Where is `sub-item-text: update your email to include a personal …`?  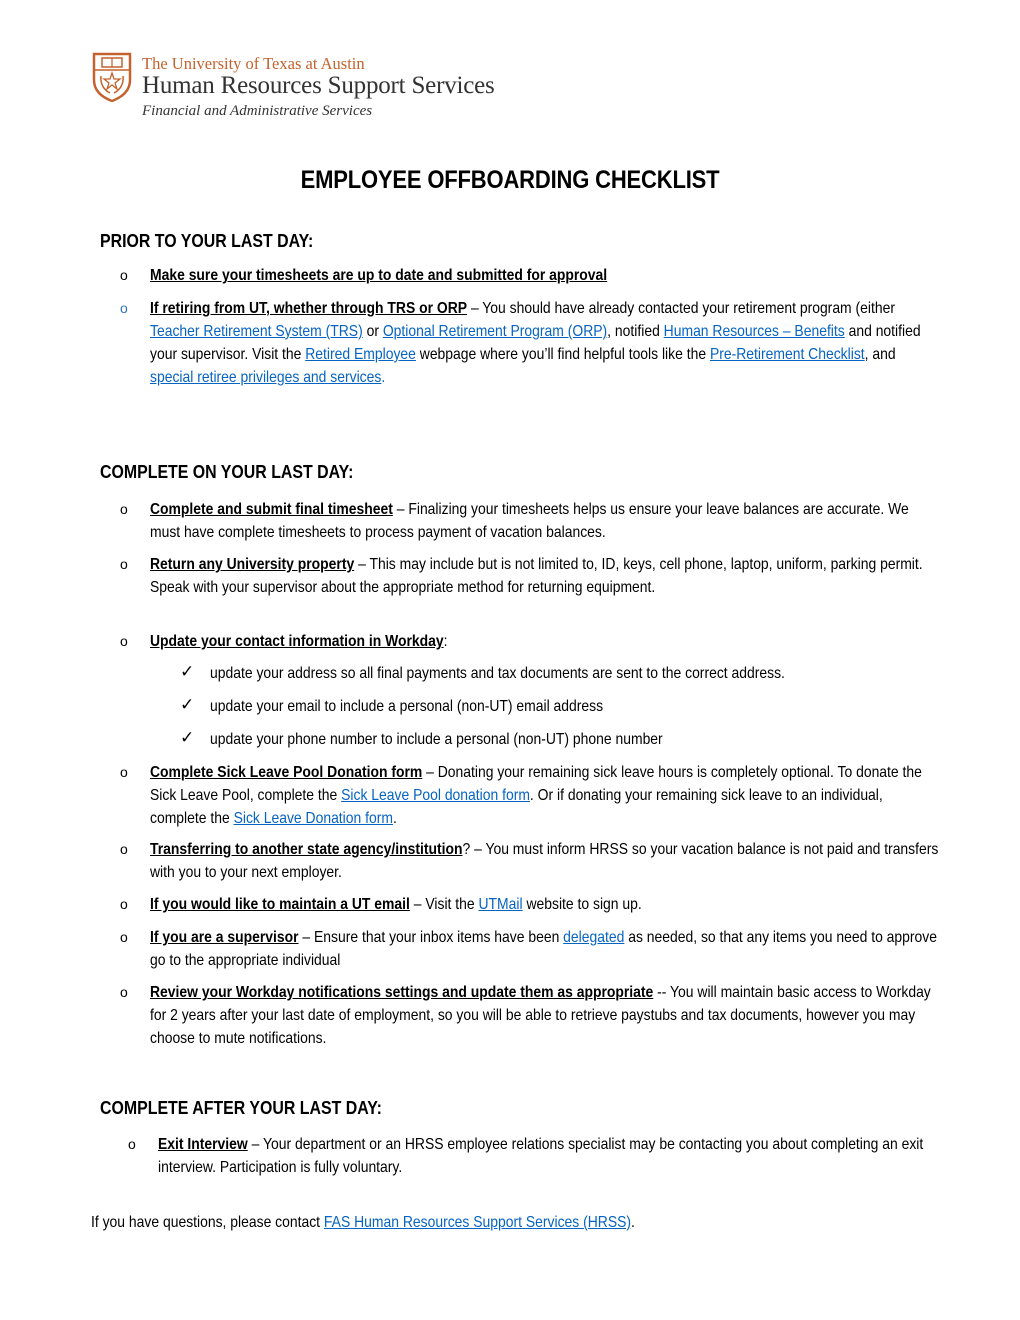 sub-item-text: update your email to include a personal … is located at coordinates (407, 706).